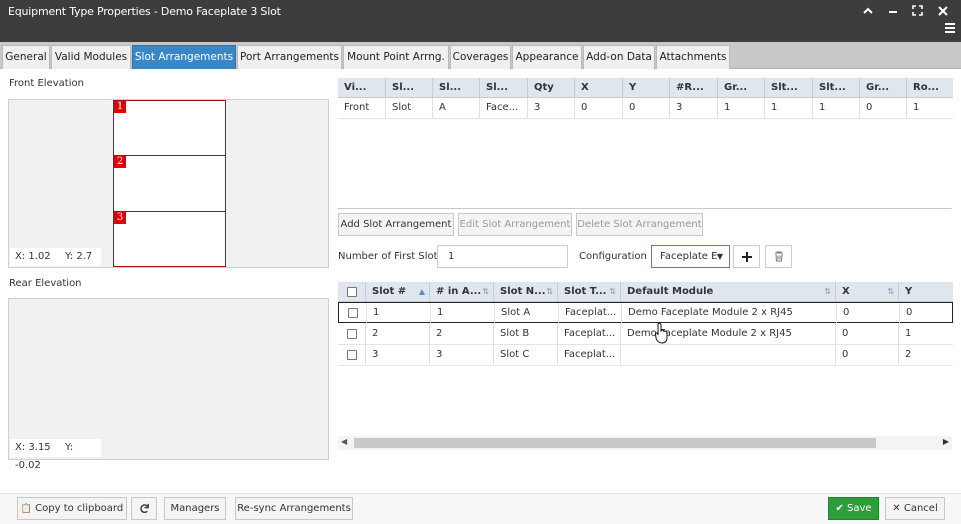 This screenshot has width=961, height=524. Describe the element at coordinates (388, 256) in the screenshot. I see `first-slot-label: Number of First Slot` at that location.